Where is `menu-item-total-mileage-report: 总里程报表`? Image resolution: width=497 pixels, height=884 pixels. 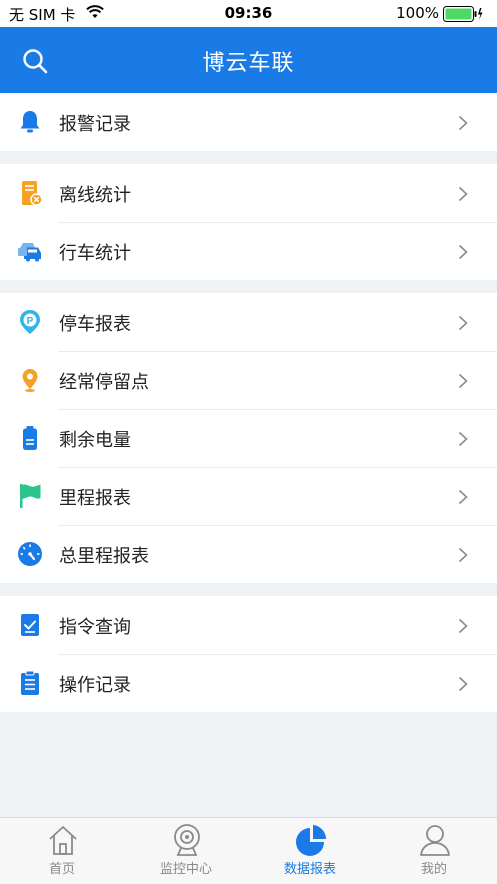 menu-item-total-mileage-report: 总里程报表 is located at coordinates (248, 554).